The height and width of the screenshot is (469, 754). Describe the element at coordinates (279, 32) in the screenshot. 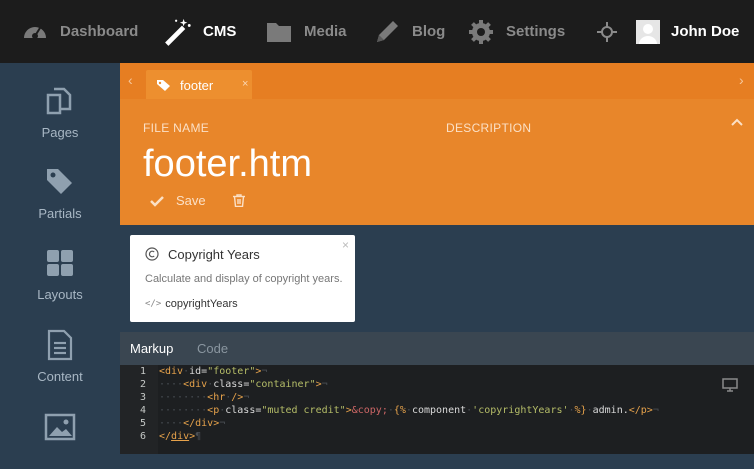

I see `folder-icon` at that location.